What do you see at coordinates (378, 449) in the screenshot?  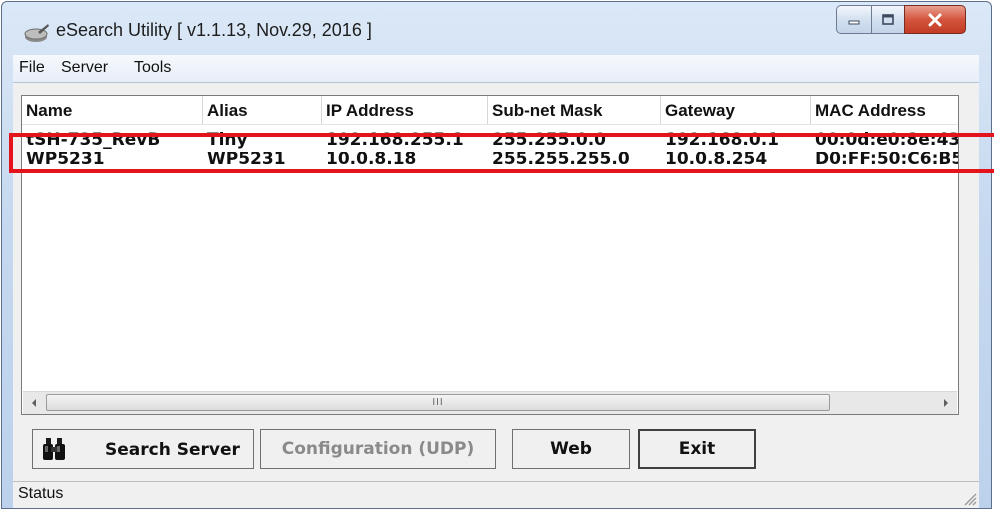 I see `configuration-udp-button: Configuration (UDP)` at bounding box center [378, 449].